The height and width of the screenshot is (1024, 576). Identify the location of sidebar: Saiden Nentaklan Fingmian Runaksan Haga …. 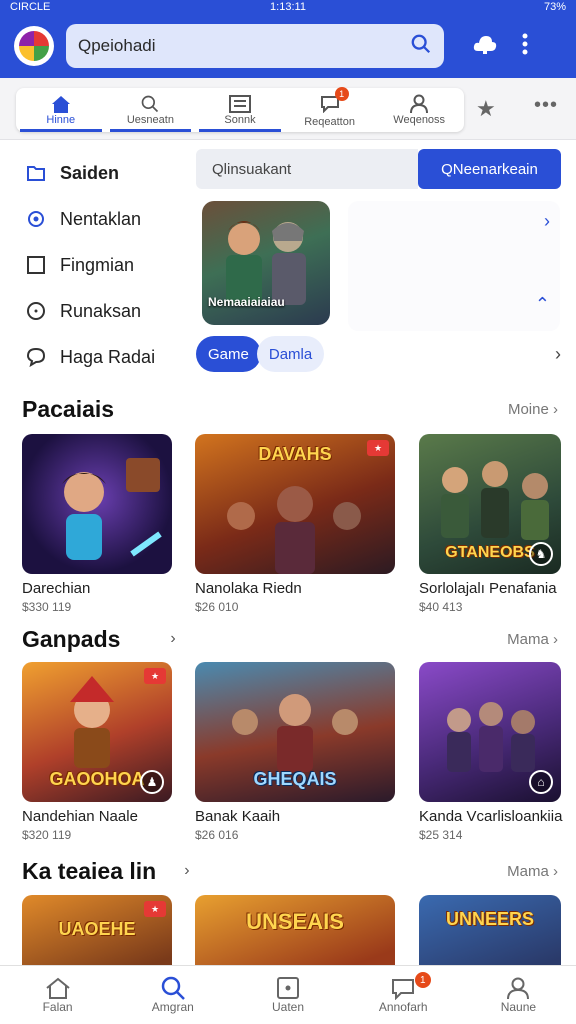
(109, 265).